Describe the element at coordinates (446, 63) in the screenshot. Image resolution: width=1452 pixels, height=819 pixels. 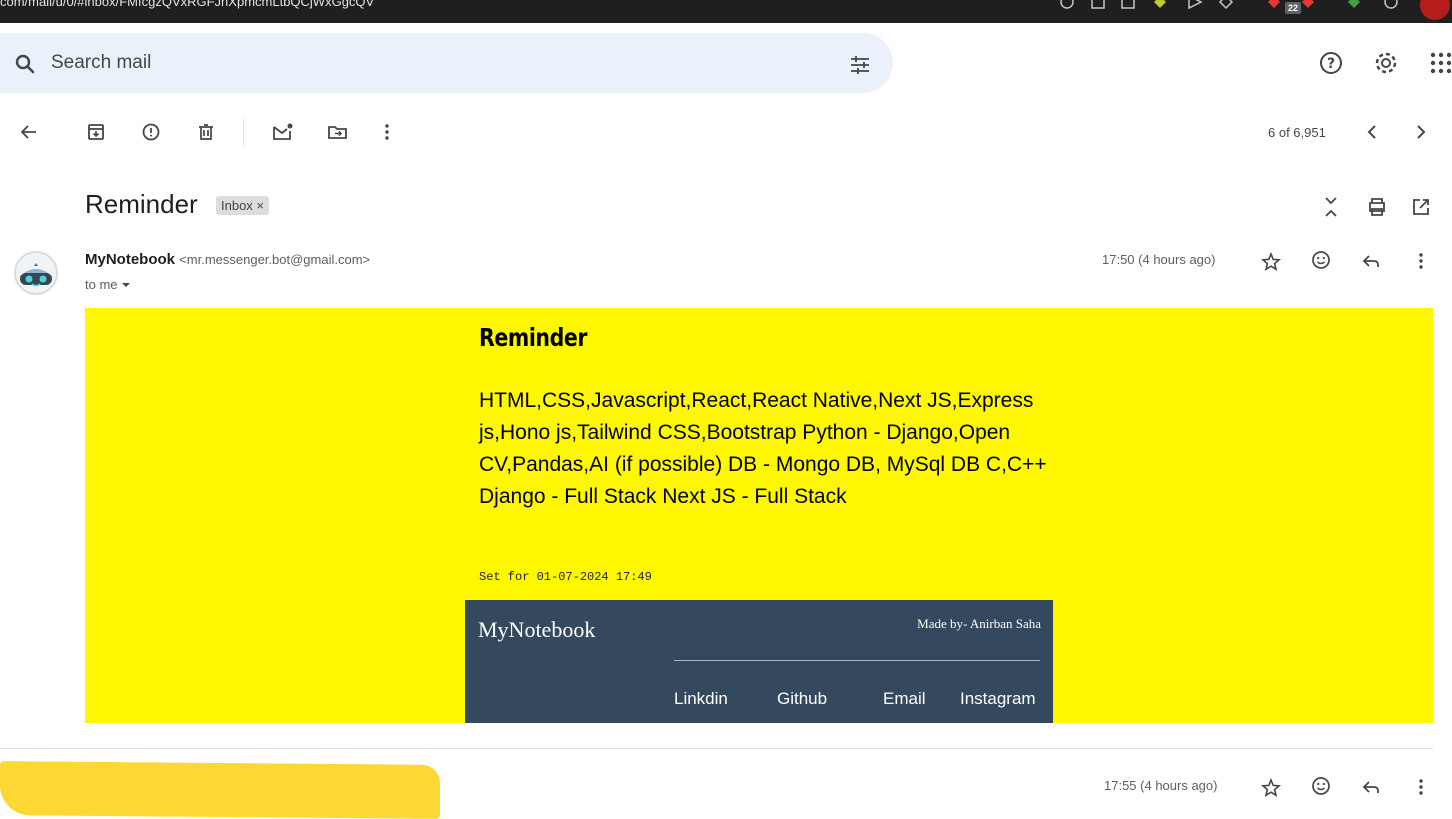
I see `search-bar: Search mail` at that location.